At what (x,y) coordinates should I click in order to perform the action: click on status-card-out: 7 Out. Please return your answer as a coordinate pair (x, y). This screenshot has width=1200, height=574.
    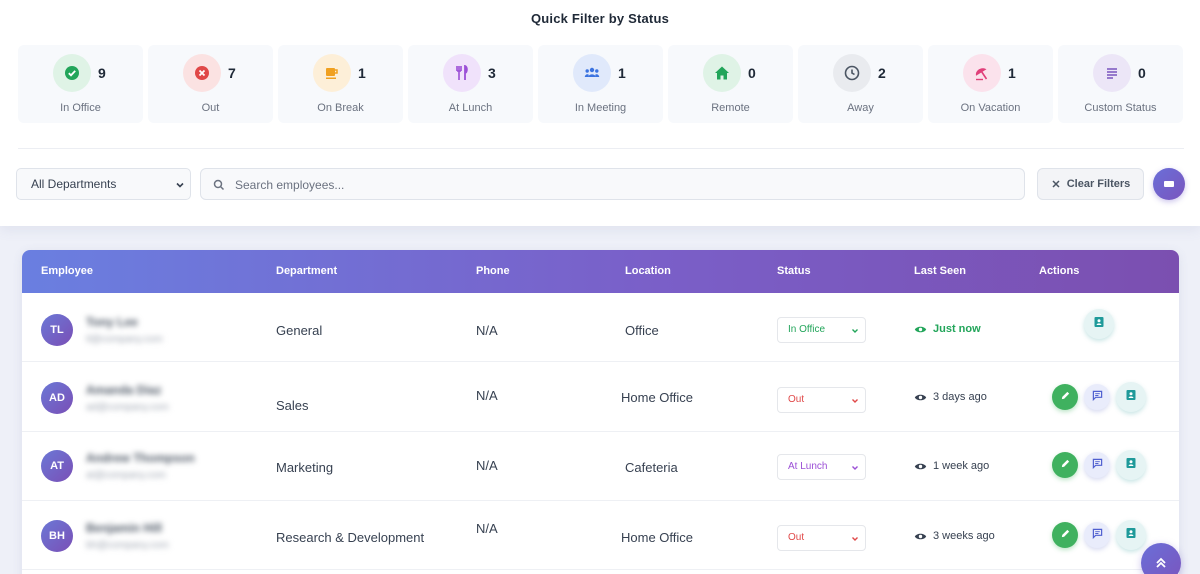
    Looking at the image, I should click on (210, 84).